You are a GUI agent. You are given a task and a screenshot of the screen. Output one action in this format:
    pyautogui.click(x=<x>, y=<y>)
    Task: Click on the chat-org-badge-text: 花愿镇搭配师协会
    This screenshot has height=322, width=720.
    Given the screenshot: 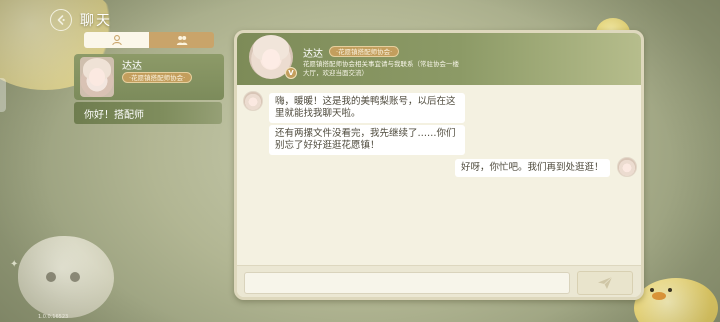 What is the action you would take?
    pyautogui.click(x=364, y=52)
    